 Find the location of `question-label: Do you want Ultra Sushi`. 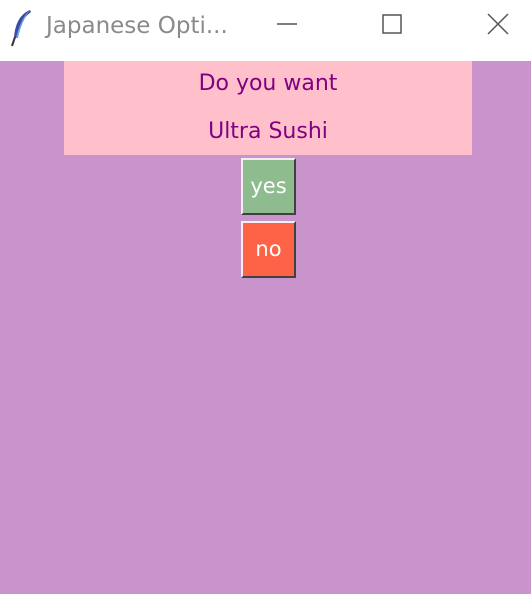

question-label: Do you want Ultra Sushi is located at coordinates (268, 108).